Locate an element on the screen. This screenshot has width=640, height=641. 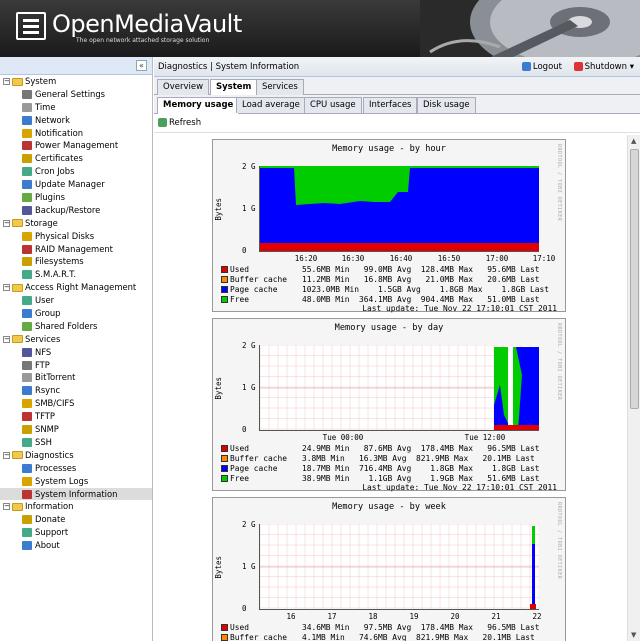
sidebar-item-0-6: Cron Jobs is located at coordinates (76, 171).